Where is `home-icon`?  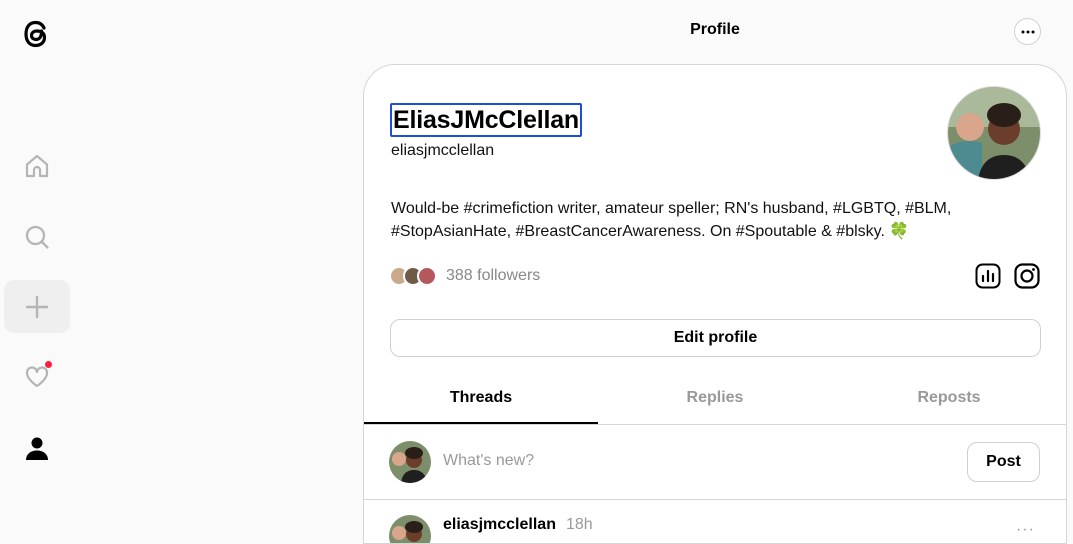
home-icon is located at coordinates (37, 165).